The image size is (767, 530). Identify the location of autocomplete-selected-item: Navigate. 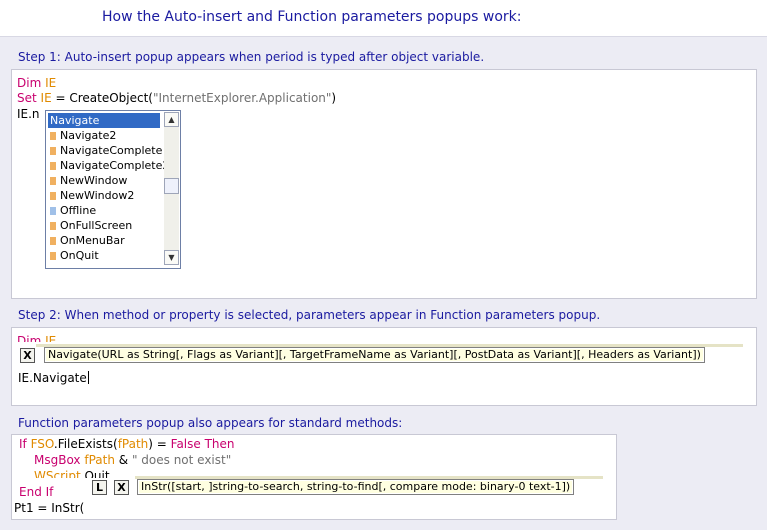
(104, 120).